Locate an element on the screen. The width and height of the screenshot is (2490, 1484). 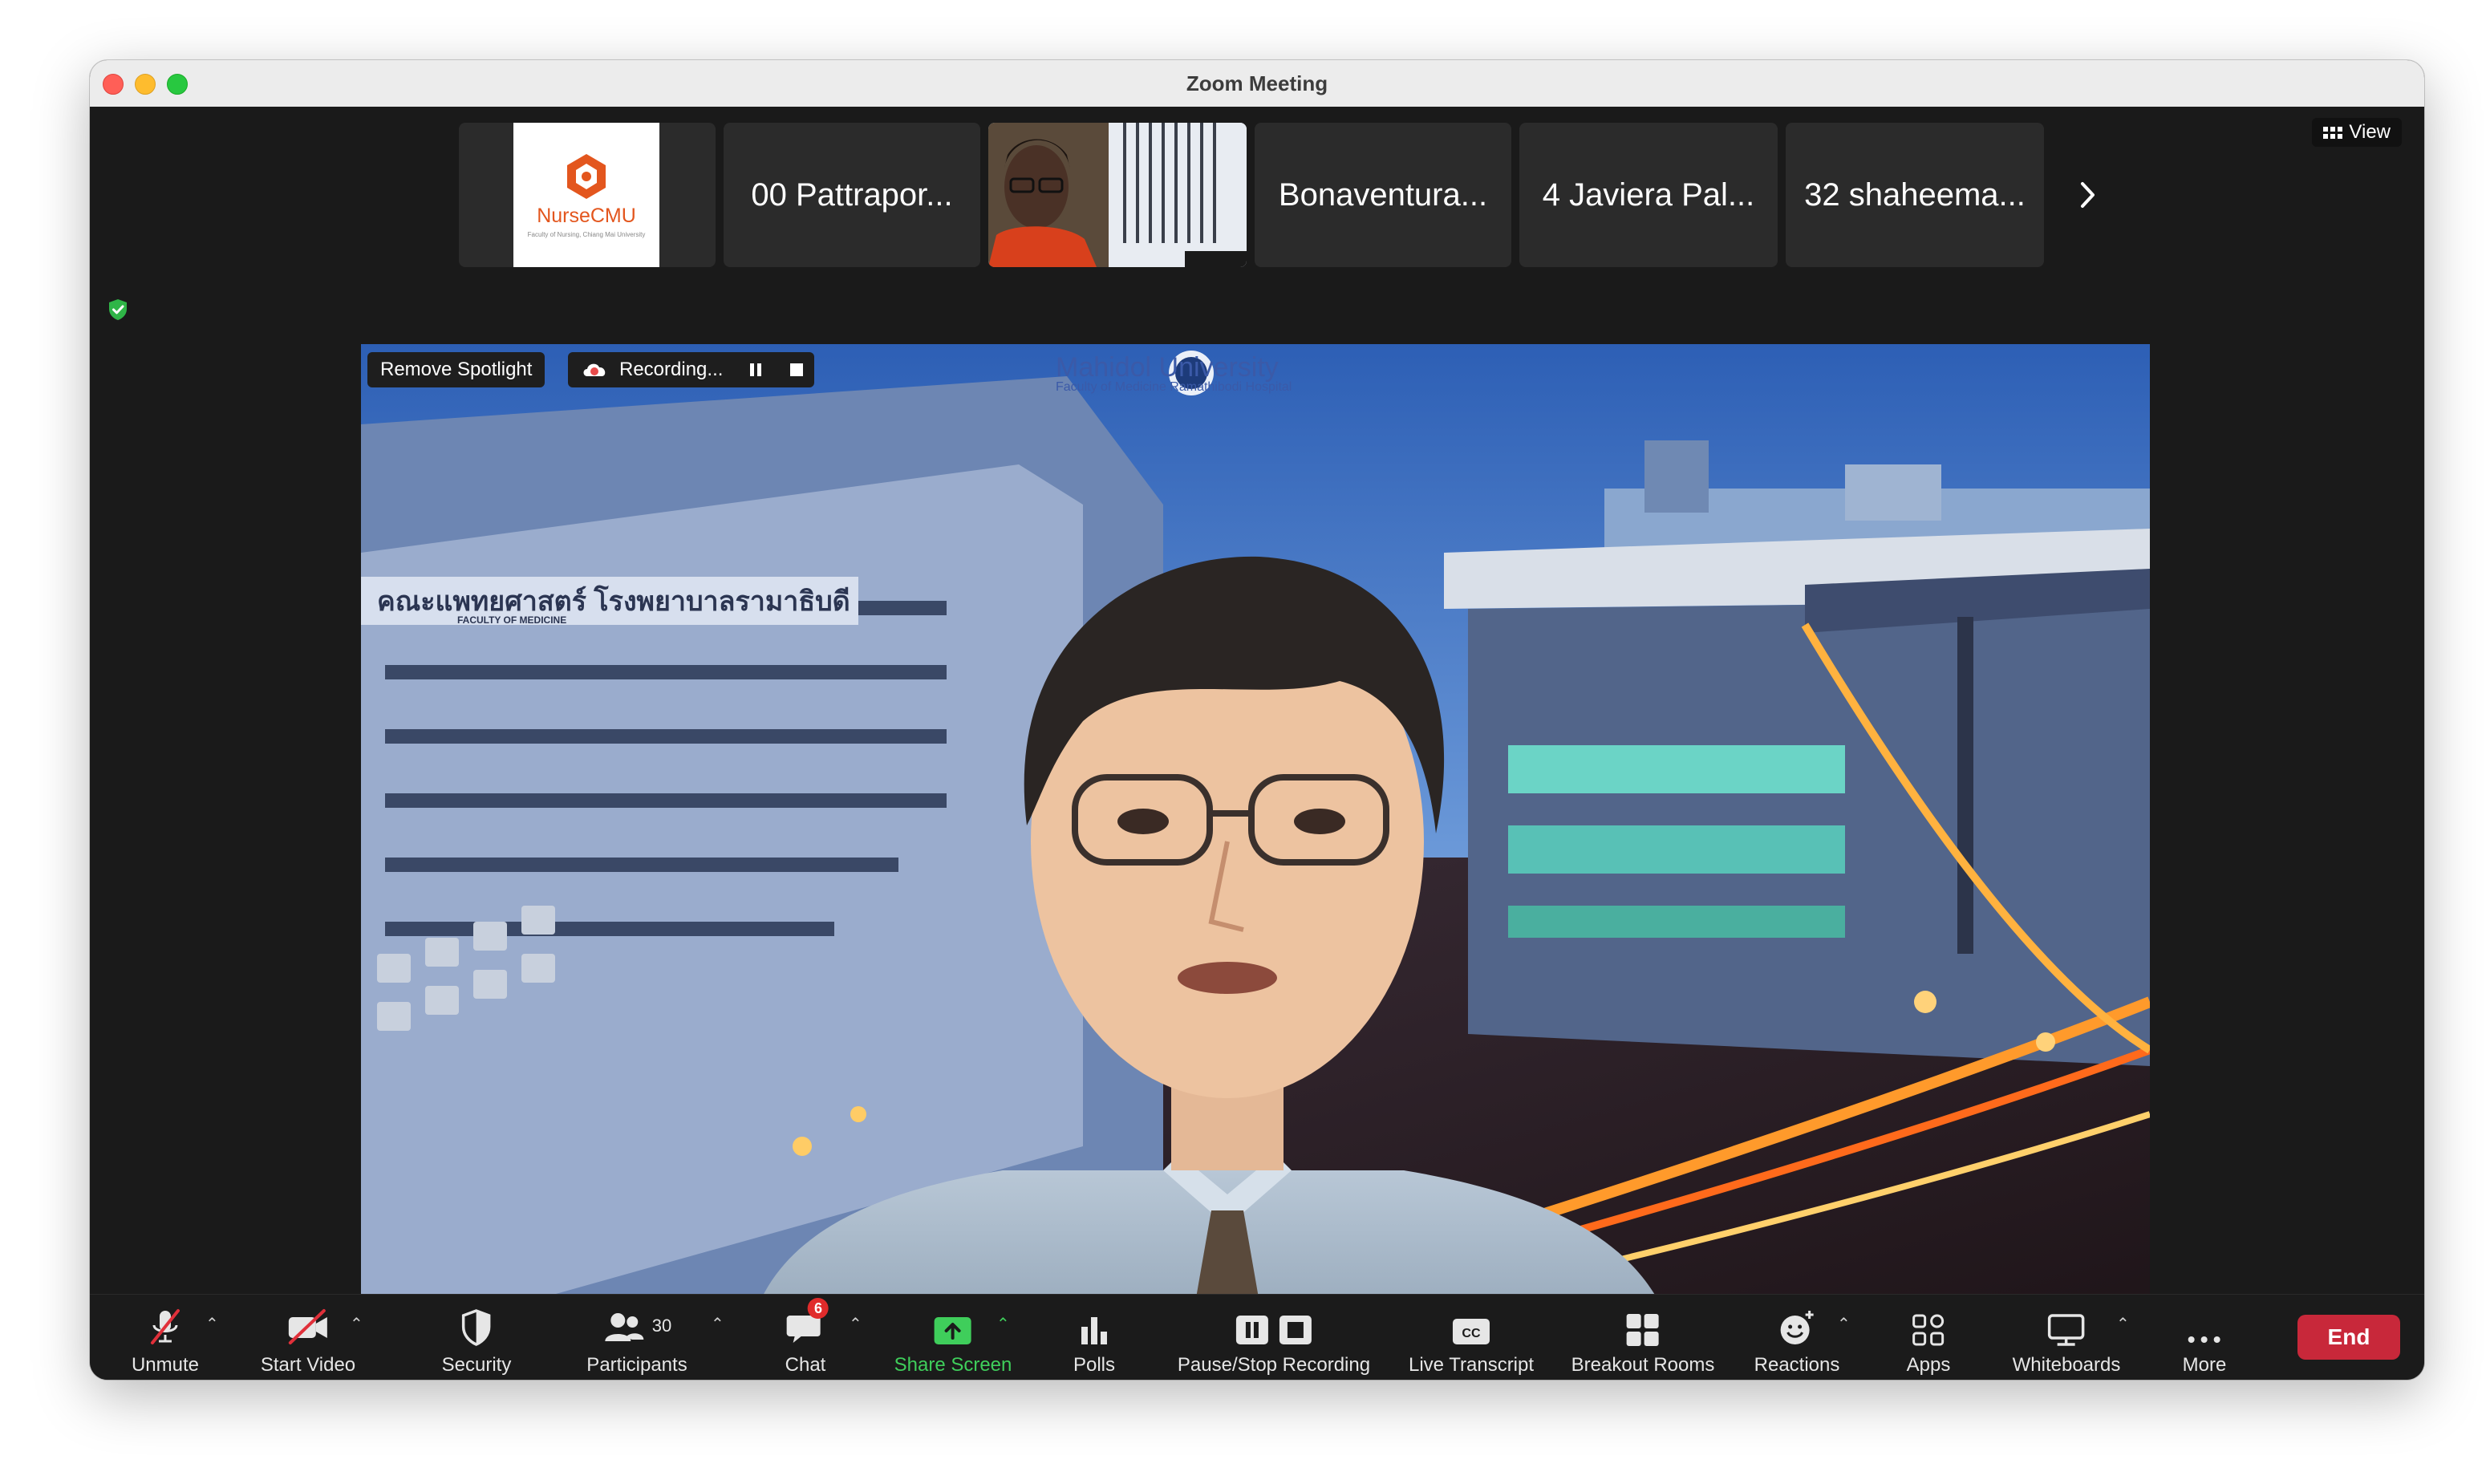
security-button: Security is located at coordinates (476, 1337).